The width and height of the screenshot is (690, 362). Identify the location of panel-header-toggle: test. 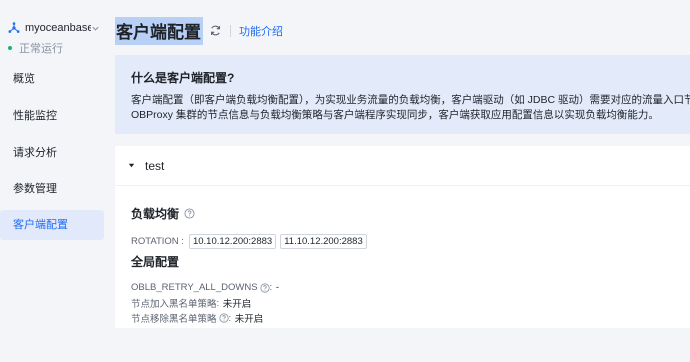
(402, 166).